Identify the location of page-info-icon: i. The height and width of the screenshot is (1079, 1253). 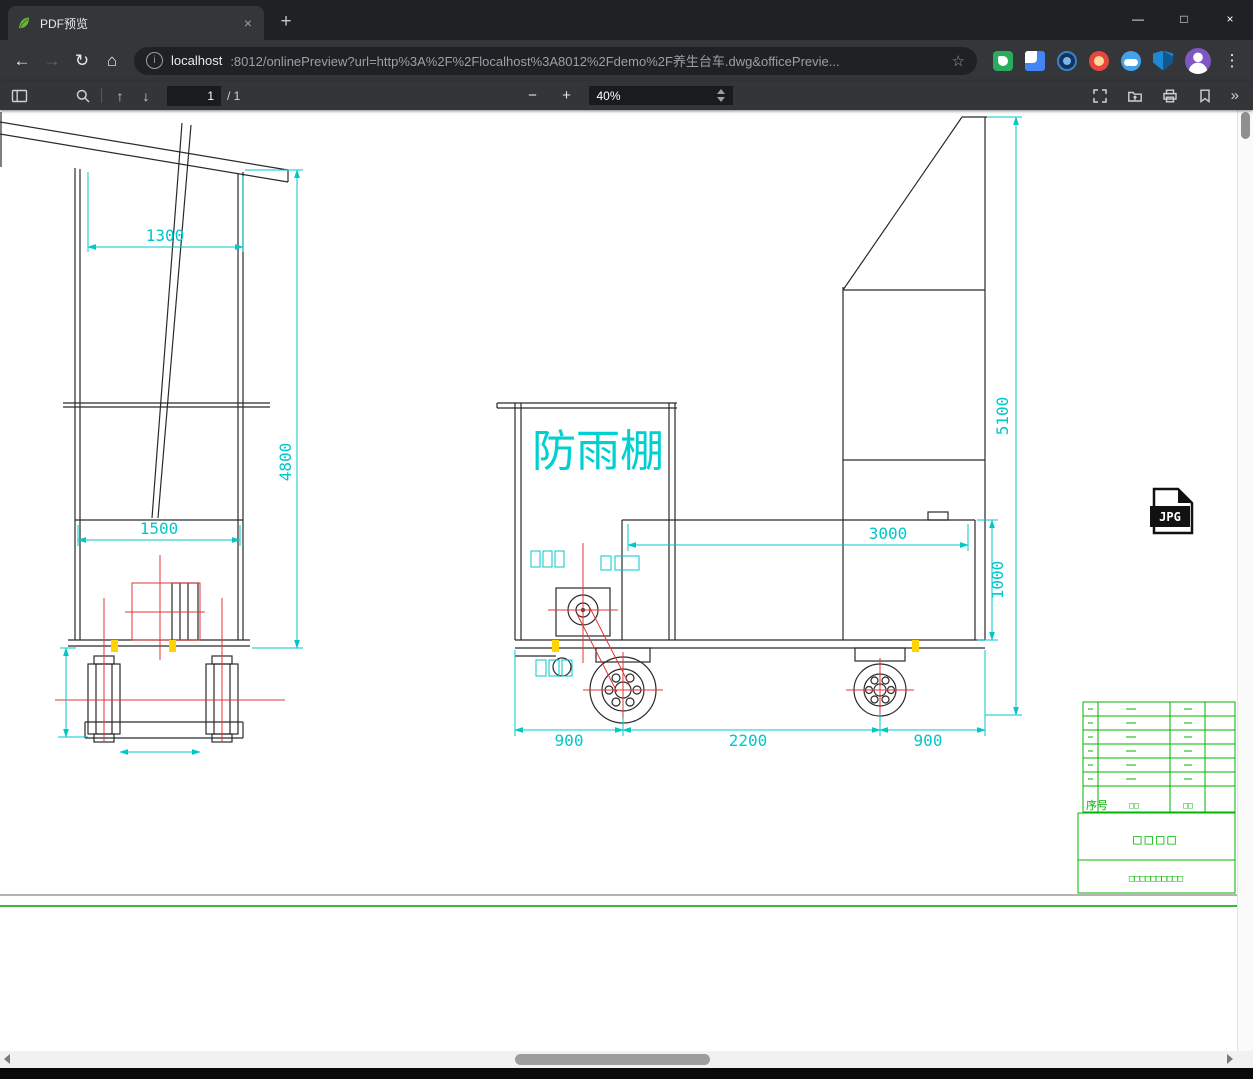
(154, 60).